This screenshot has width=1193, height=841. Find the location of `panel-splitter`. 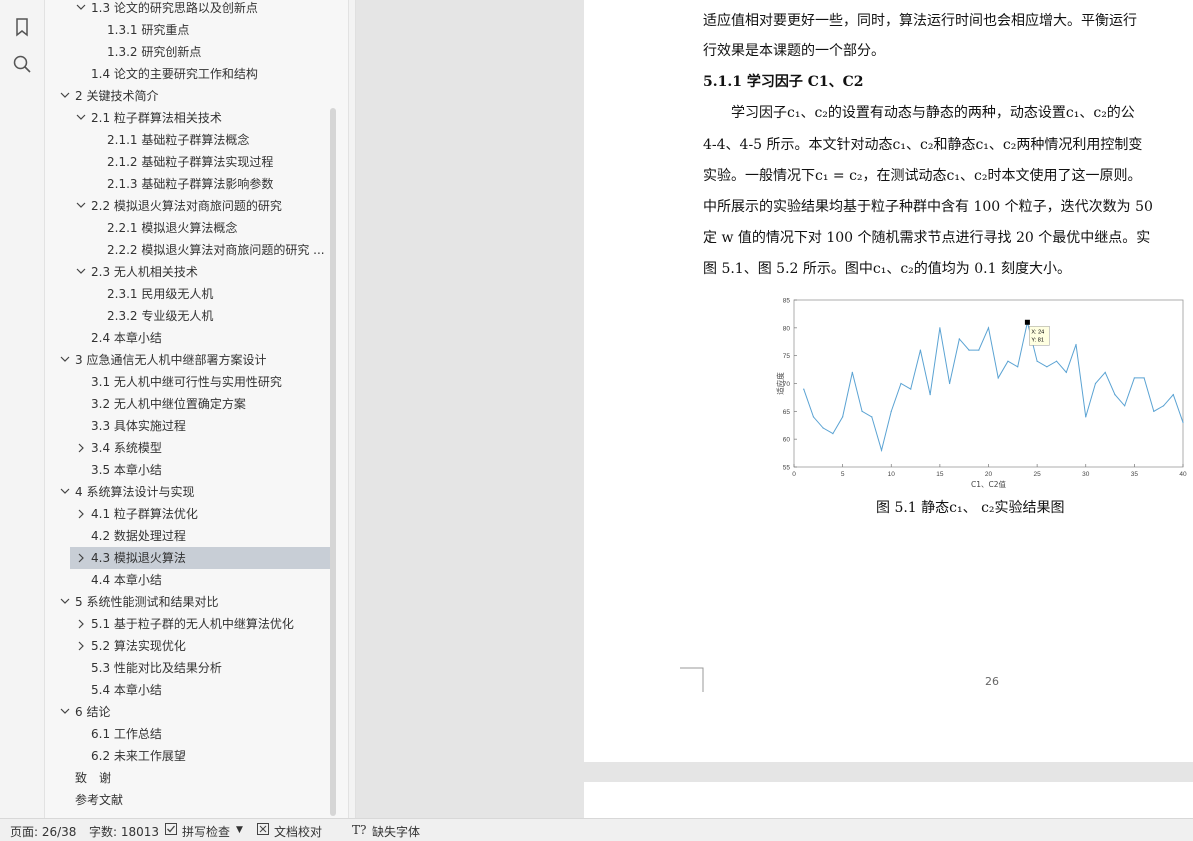

panel-splitter is located at coordinates (352, 409).